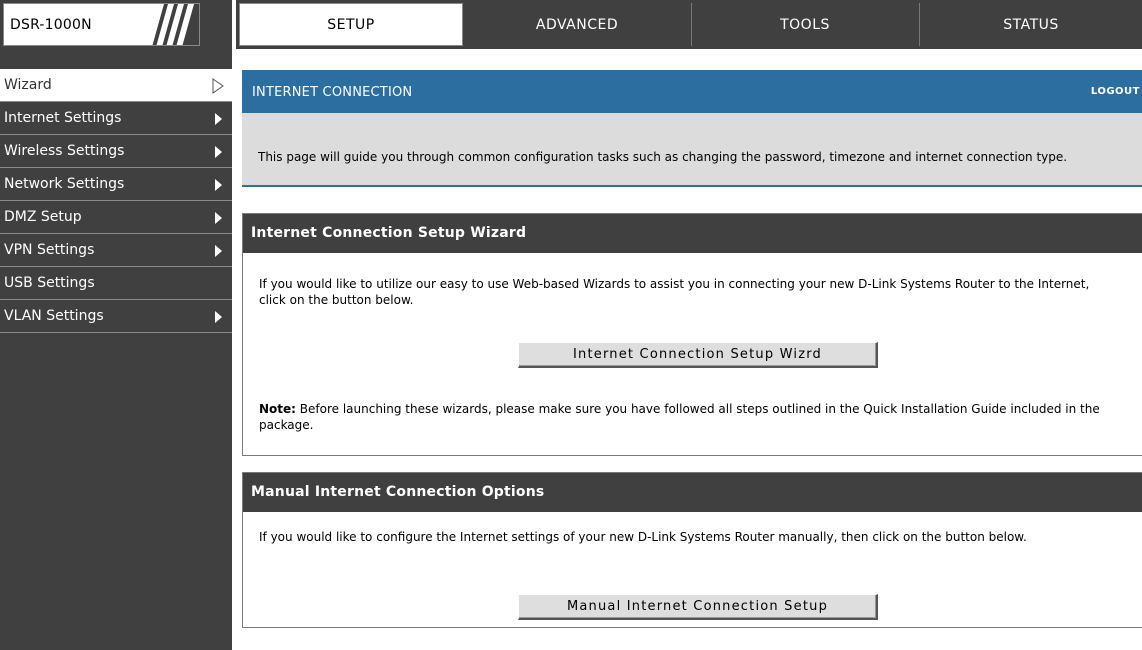 This screenshot has height=650, width=1142. I want to click on tab-advanced: ADVANCED, so click(577, 24).